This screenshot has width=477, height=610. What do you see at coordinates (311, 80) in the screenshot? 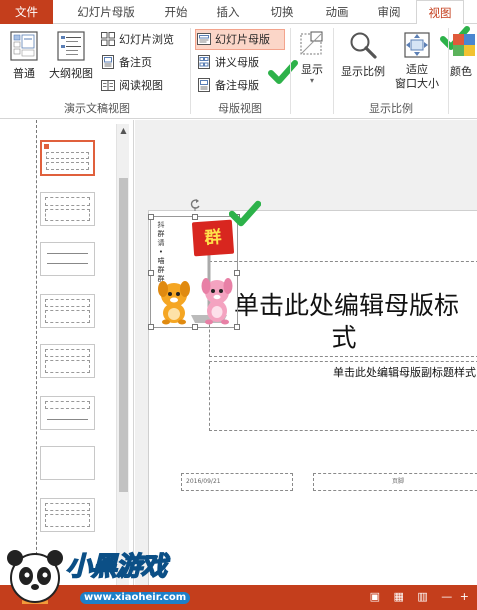
I see `chevron-down-icon: ▾` at bounding box center [311, 80].